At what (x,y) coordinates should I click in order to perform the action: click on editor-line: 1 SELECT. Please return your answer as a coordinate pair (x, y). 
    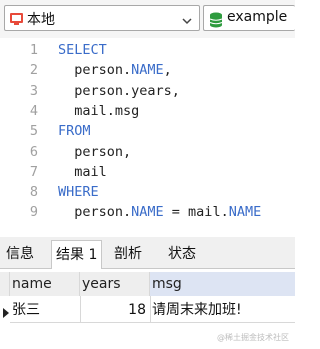
    Looking at the image, I should click on (147, 50).